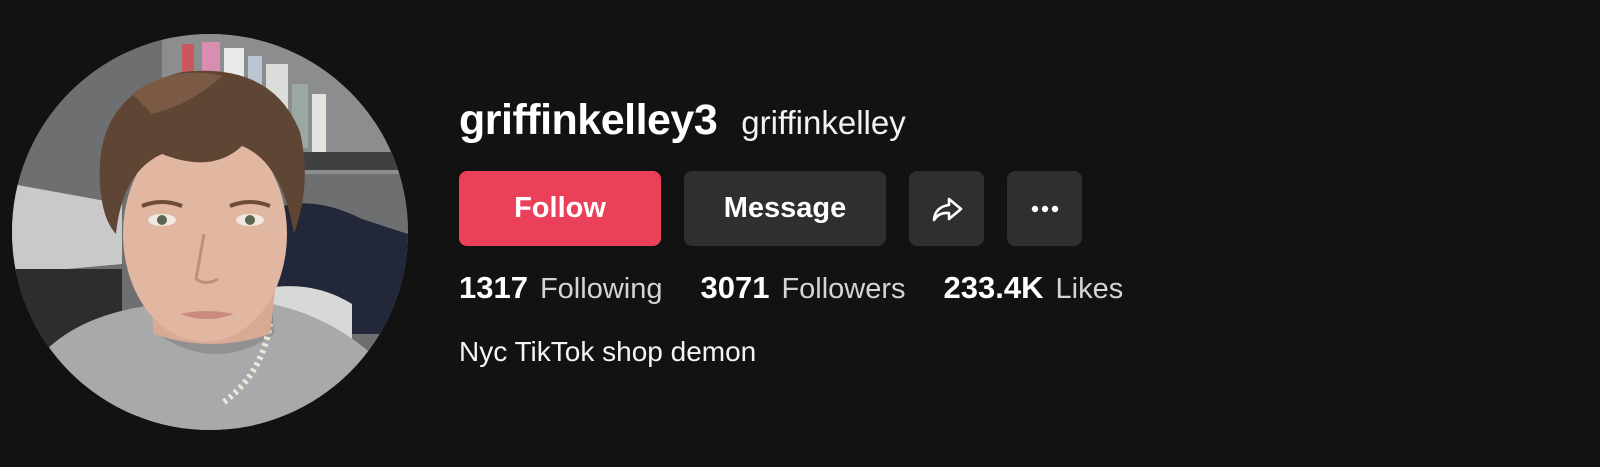  Describe the element at coordinates (843, 289) in the screenshot. I see `followers-label: Followers` at that location.